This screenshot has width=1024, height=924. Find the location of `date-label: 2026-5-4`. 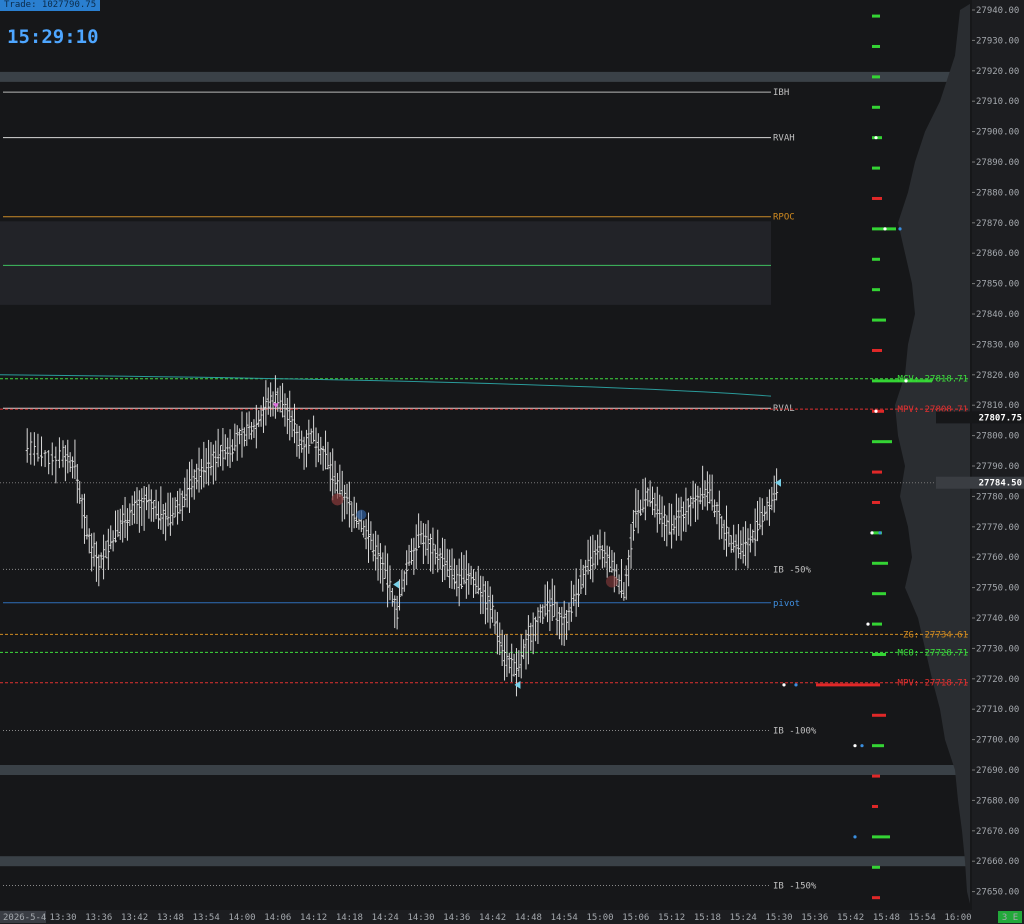

date-label: 2026-5-4 is located at coordinates (24, 918).